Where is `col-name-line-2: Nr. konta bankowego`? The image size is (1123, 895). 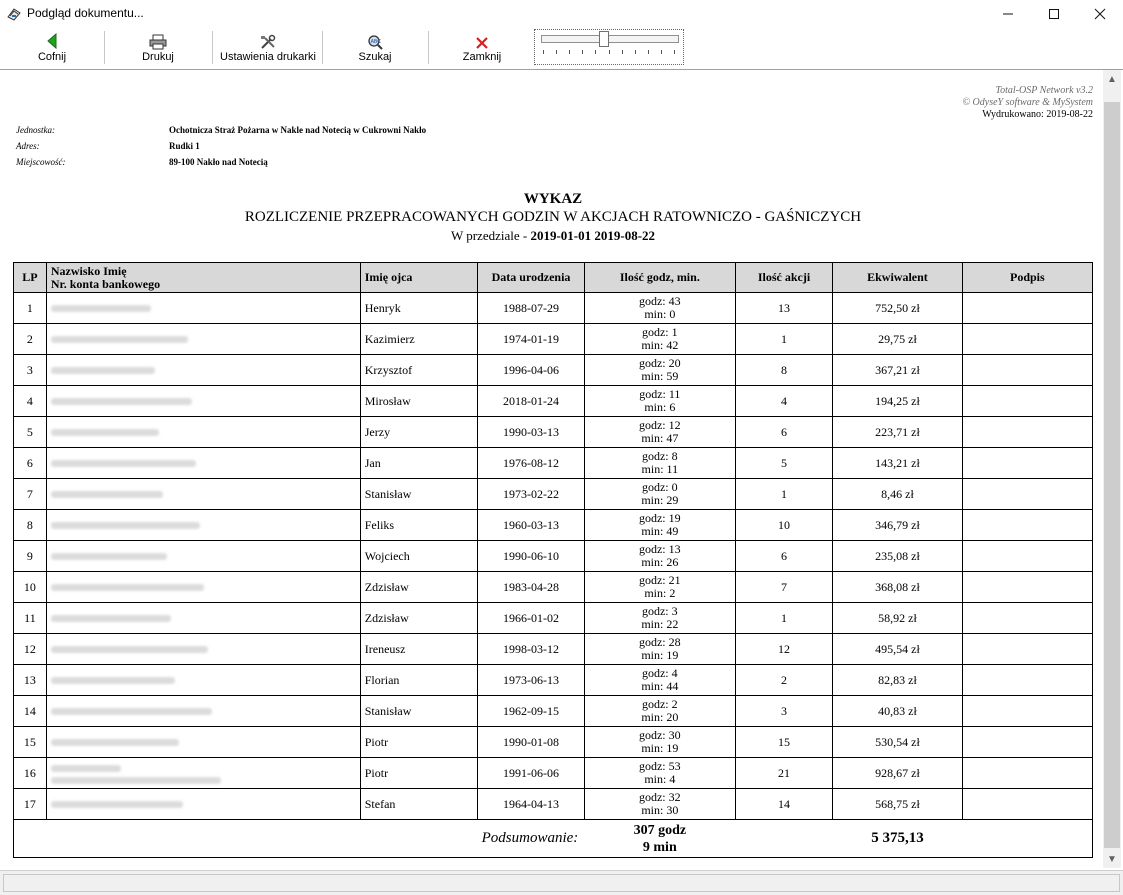
col-name-line-2: Nr. konta bankowego is located at coordinates (105, 283).